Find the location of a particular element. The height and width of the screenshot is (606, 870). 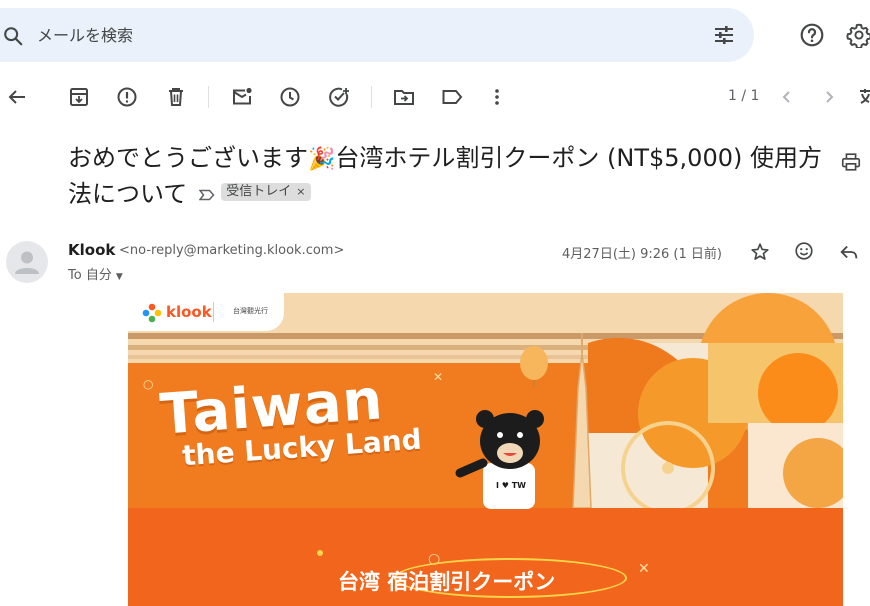

next-icon is located at coordinates (829, 97).